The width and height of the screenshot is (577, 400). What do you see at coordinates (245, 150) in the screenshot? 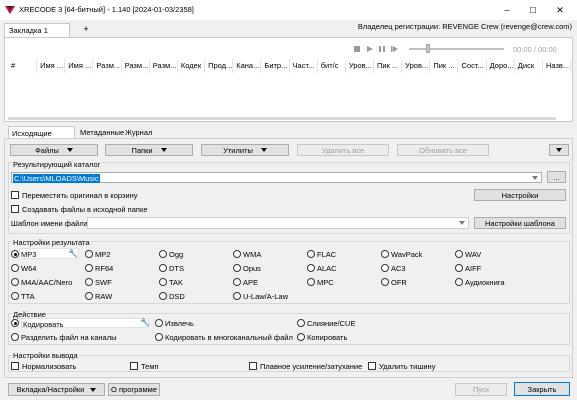
I see `utilities-button: Утилиты` at bounding box center [245, 150].